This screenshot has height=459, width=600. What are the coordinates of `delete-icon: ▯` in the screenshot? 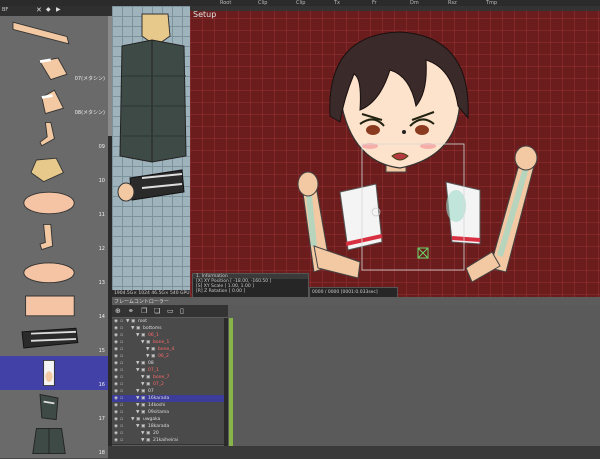 It's located at (182, 311).